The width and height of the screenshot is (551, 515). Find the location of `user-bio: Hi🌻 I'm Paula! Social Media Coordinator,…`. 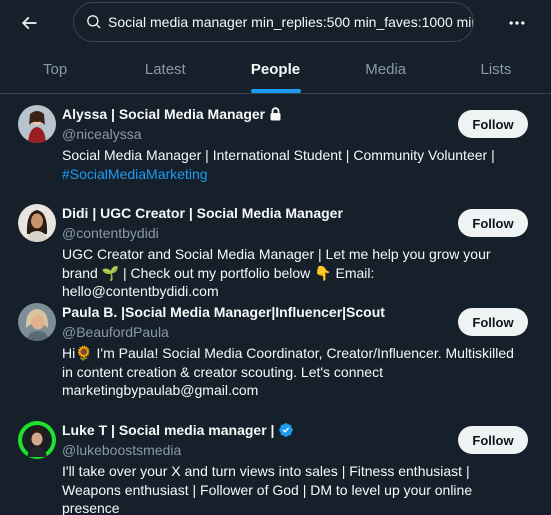

user-bio: Hi🌻 I'm Paula! Social Media Coordinator,… is located at coordinates (298, 372).